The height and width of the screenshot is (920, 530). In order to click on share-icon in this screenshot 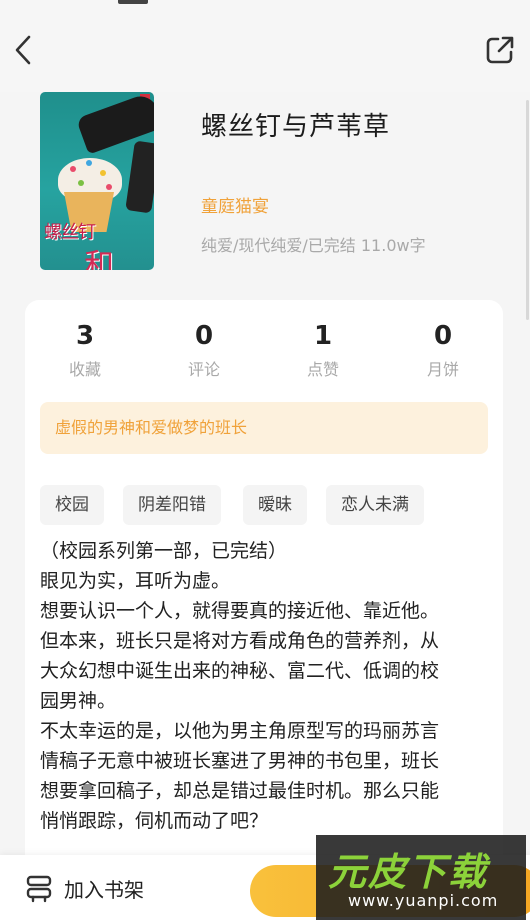, I will do `click(500, 50)`.